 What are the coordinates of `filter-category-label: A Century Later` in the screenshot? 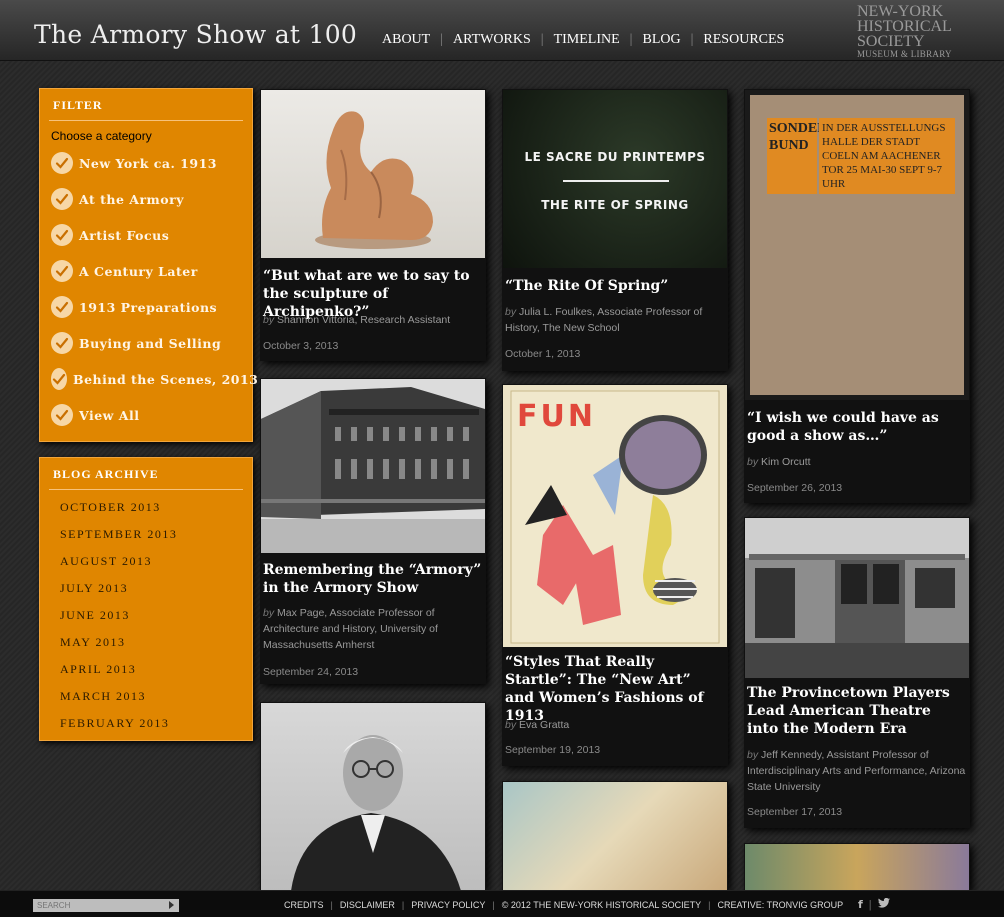 It's located at (138, 271).